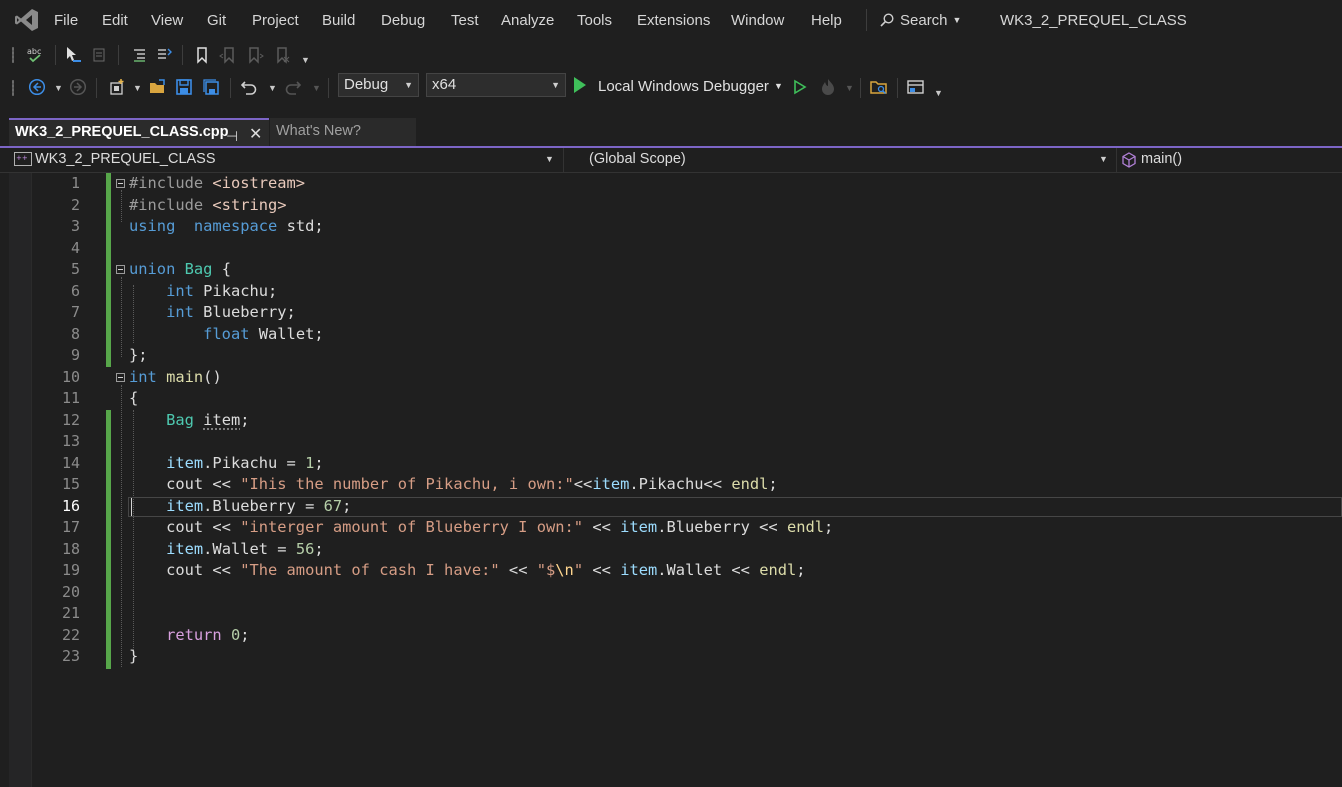 The height and width of the screenshot is (787, 1342). What do you see at coordinates (139, 132) in the screenshot?
I see `tab-wk3-2-prequel-class-cpp: WK3_2_PREQUEL_CLASS.cpp ⊣ ✕` at bounding box center [139, 132].